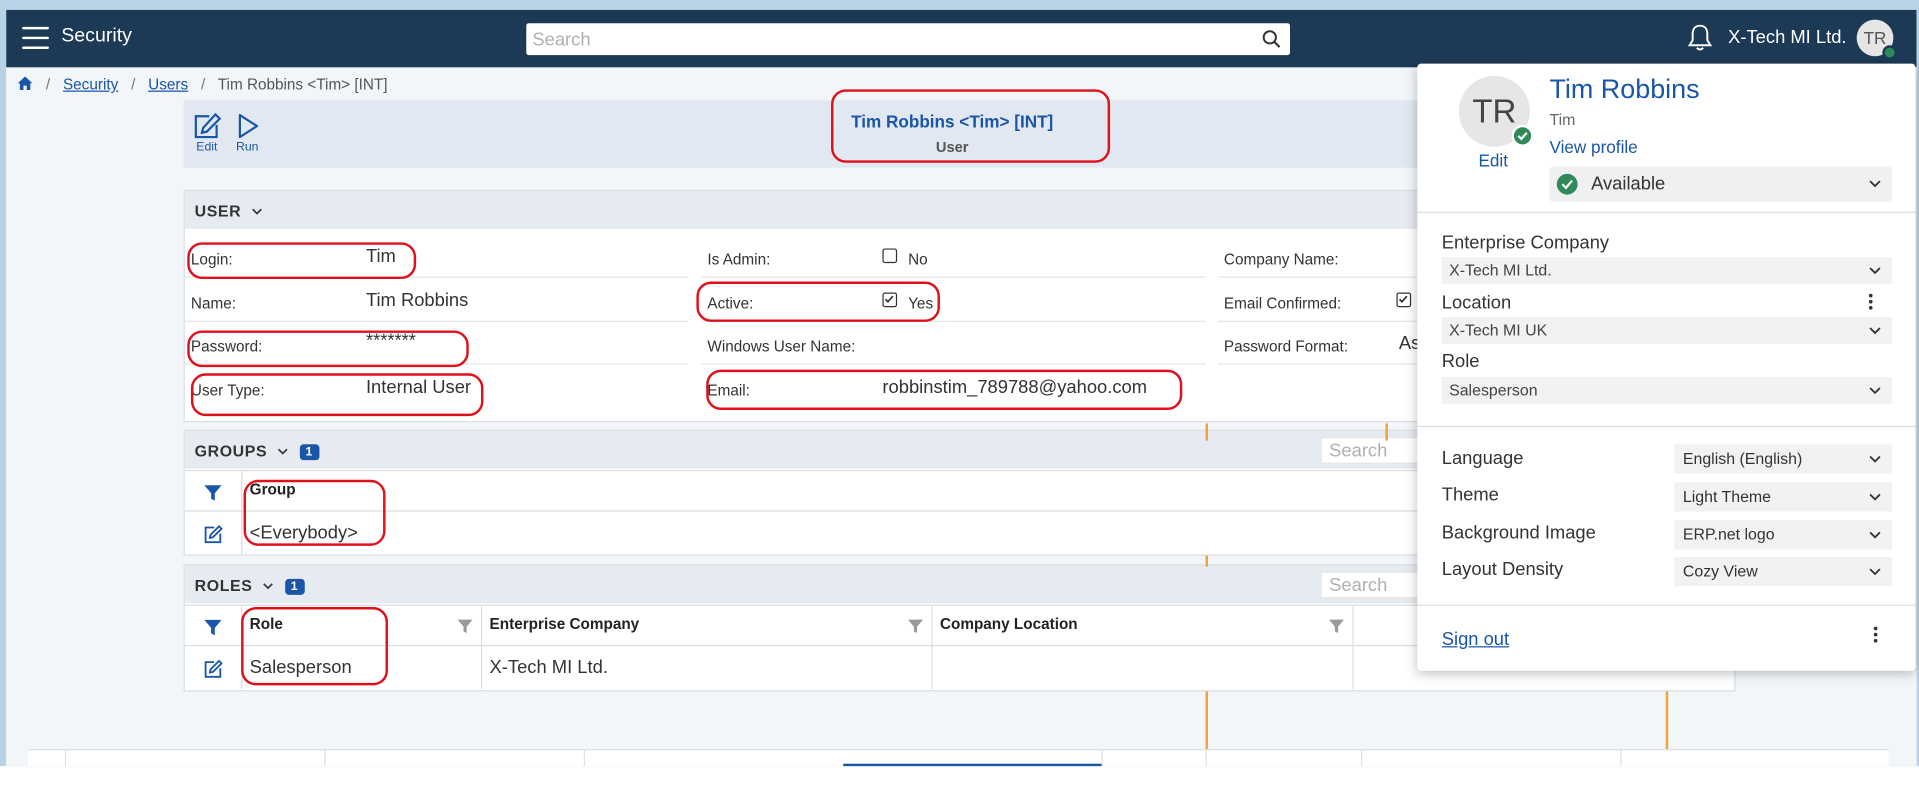 The image size is (1919, 802). What do you see at coordinates (1014, 387) in the screenshot?
I see `email-value: robbinstim_789788@yahoo.com` at bounding box center [1014, 387].